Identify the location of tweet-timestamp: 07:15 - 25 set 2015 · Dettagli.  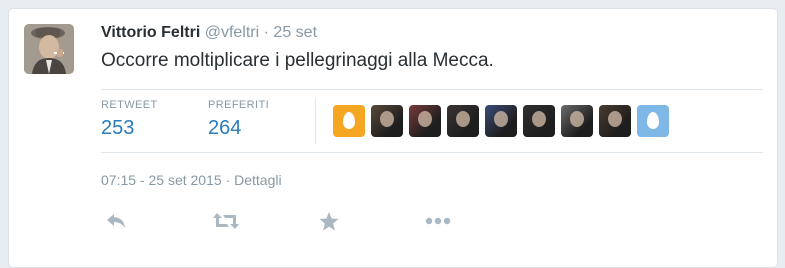
(191, 180).